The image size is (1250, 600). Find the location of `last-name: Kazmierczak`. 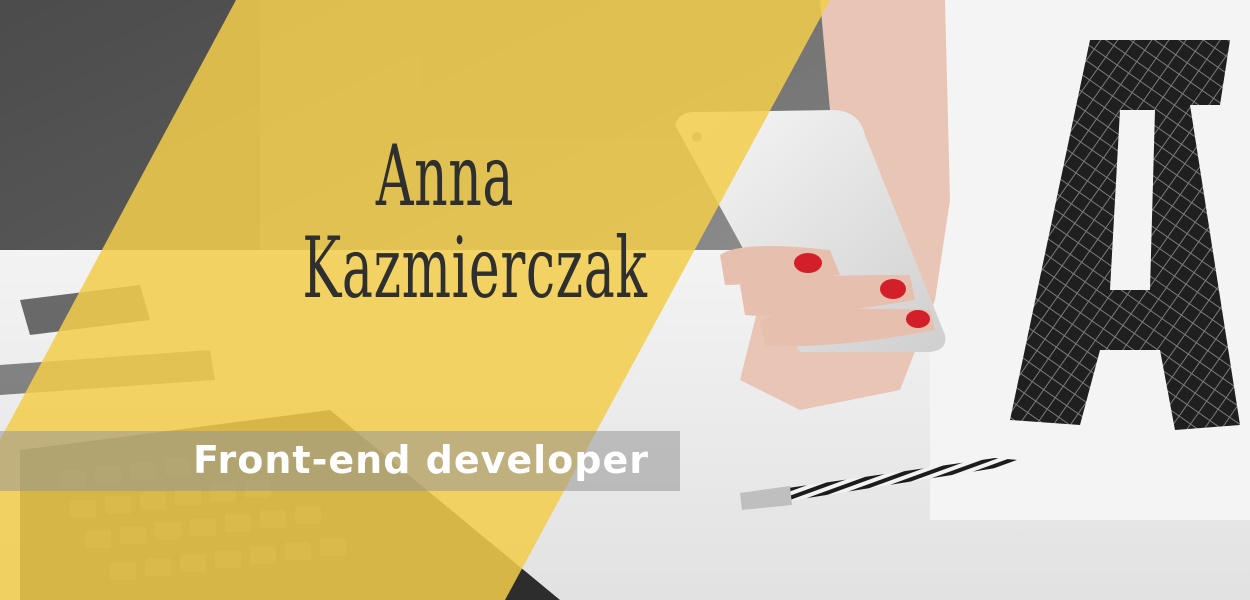

last-name: Kazmierczak is located at coordinates (475, 268).